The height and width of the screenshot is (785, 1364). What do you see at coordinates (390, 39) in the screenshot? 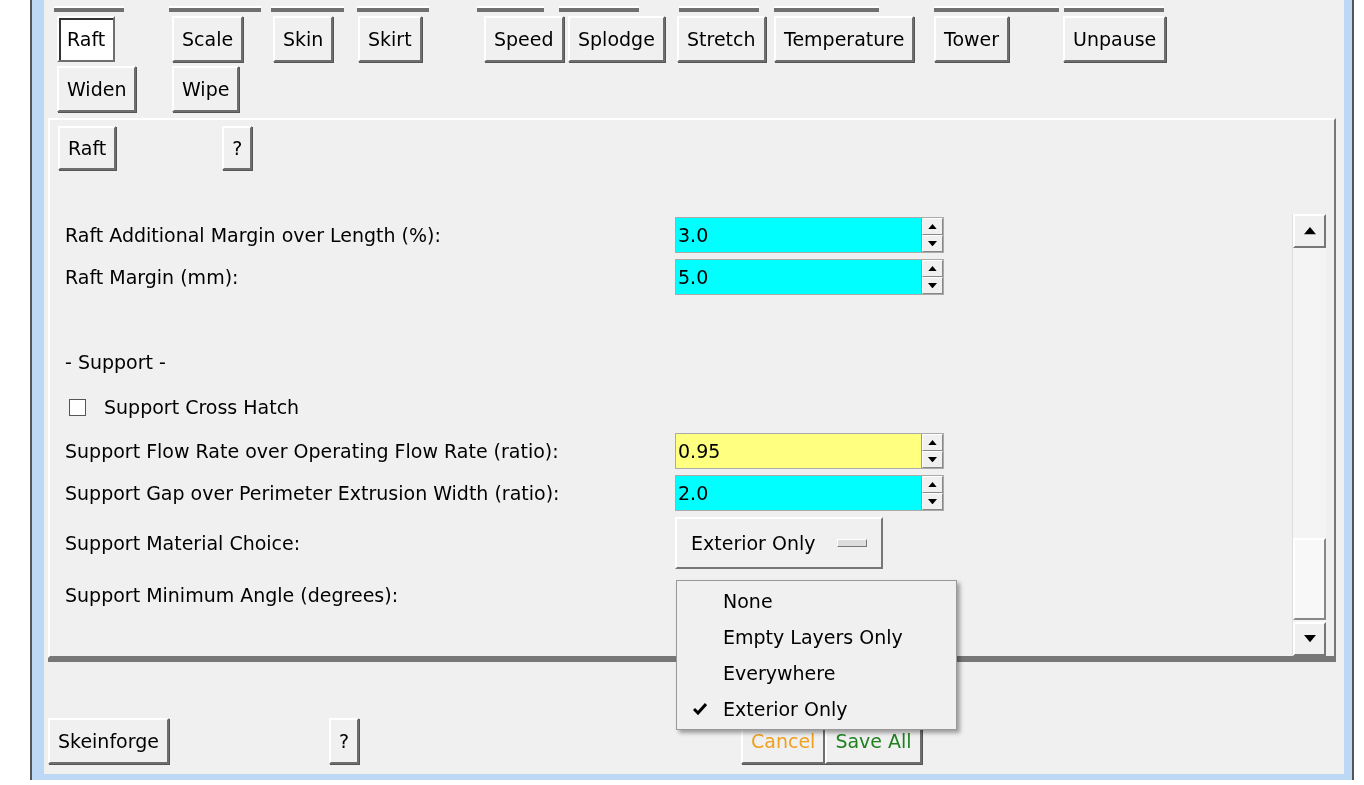
I see `tab-button: Skirt` at bounding box center [390, 39].